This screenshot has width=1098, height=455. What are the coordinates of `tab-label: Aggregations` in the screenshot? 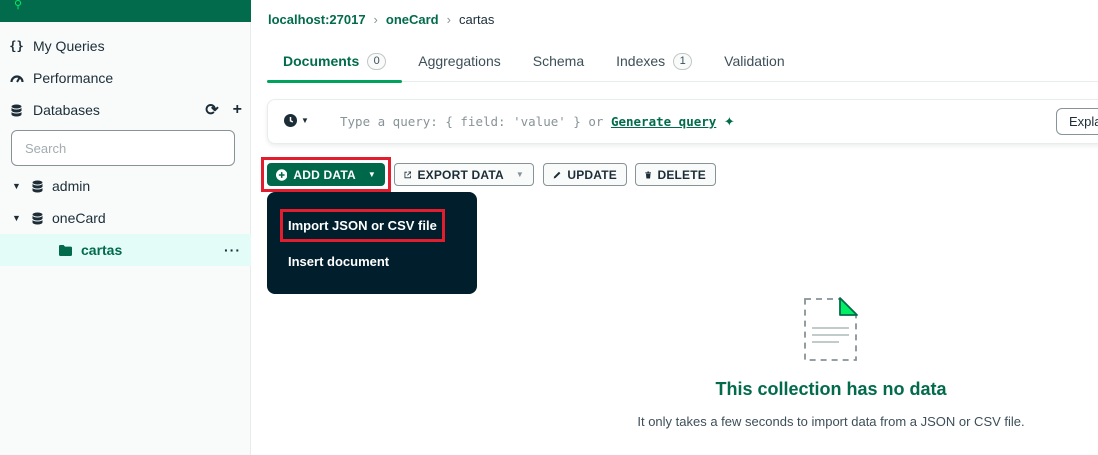 It's located at (459, 61).